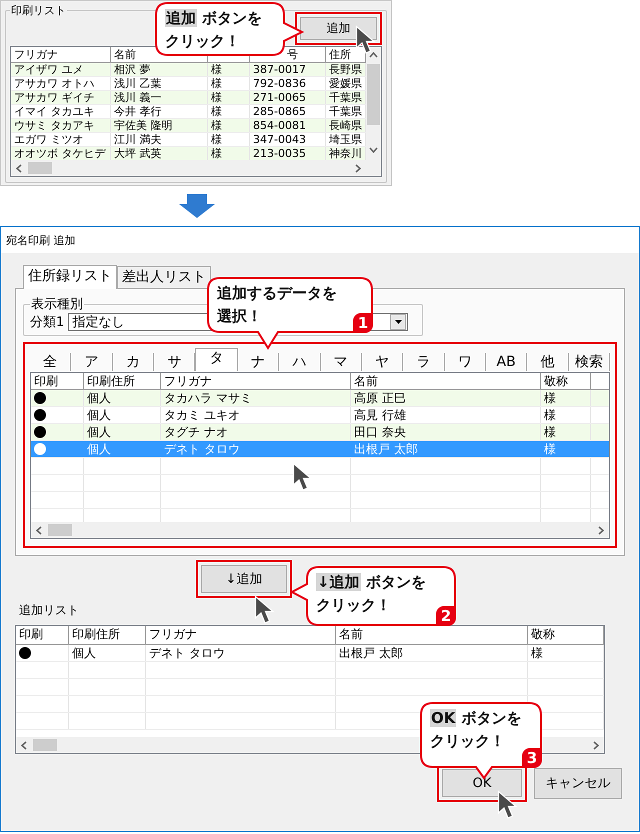 Image resolution: width=640 pixels, height=834 pixels. What do you see at coordinates (345, 153) in the screenshot?
I see `table-cell: 神奈川` at bounding box center [345, 153].